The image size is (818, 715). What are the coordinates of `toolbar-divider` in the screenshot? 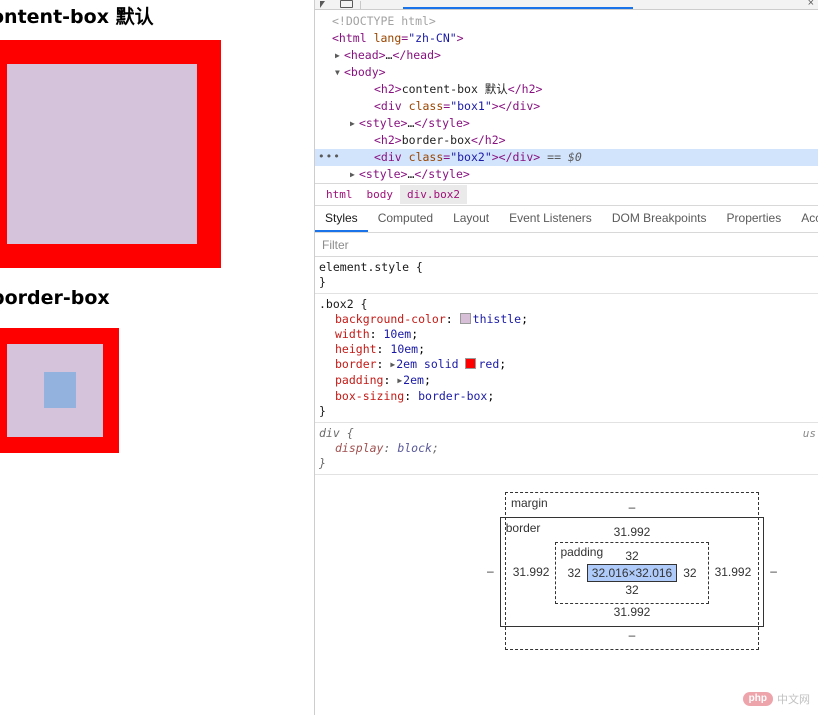 It's located at (360, 5).